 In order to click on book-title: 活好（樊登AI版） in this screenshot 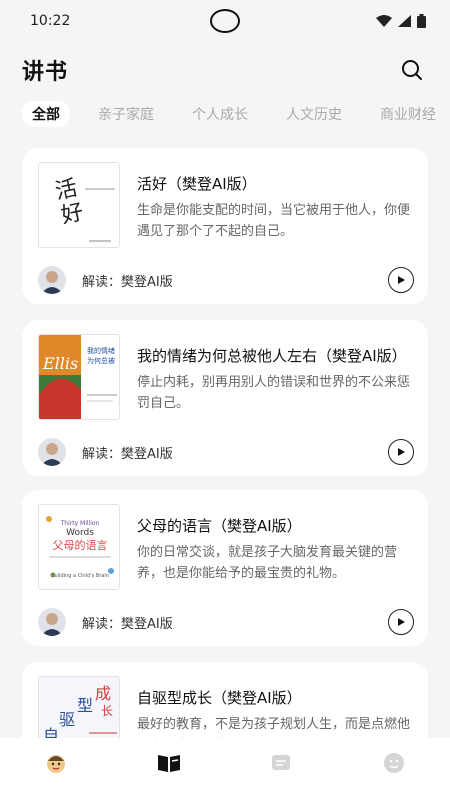, I will do `click(197, 184)`.